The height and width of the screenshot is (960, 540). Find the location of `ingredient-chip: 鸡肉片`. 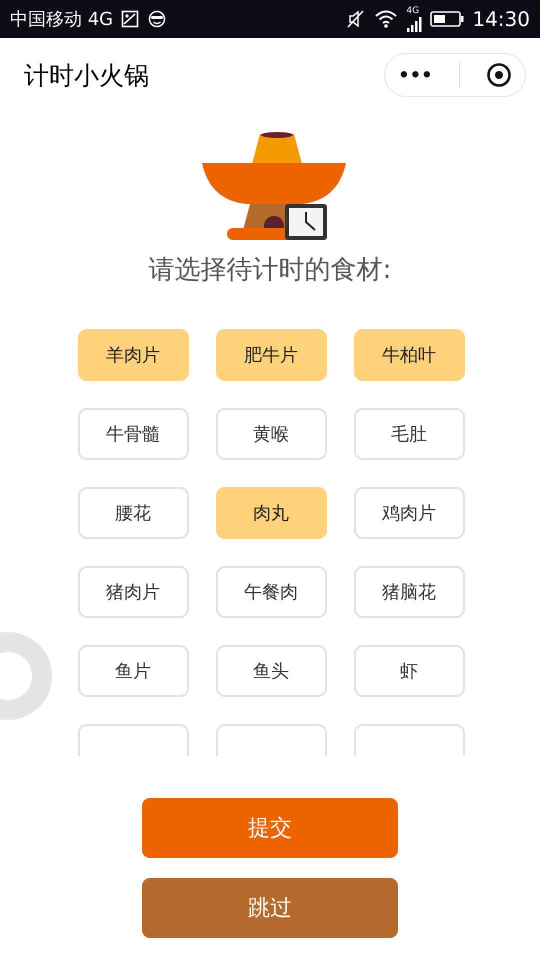

ingredient-chip: 鸡肉片 is located at coordinates (409, 513).